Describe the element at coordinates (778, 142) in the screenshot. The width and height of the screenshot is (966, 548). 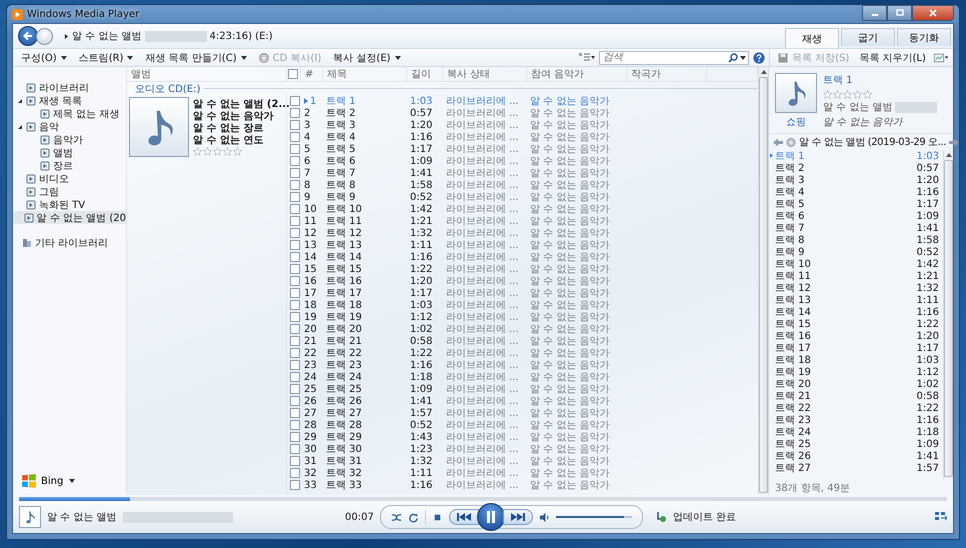
I see `previous-list-arrow-icon` at that location.